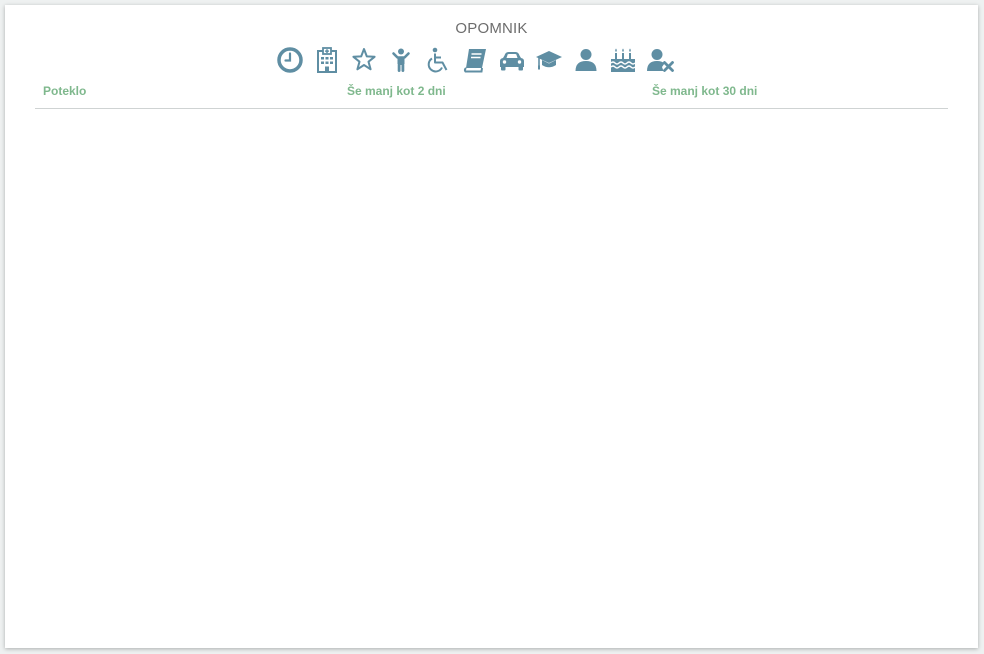  I want to click on wheelchair-icon, so click(438, 60).